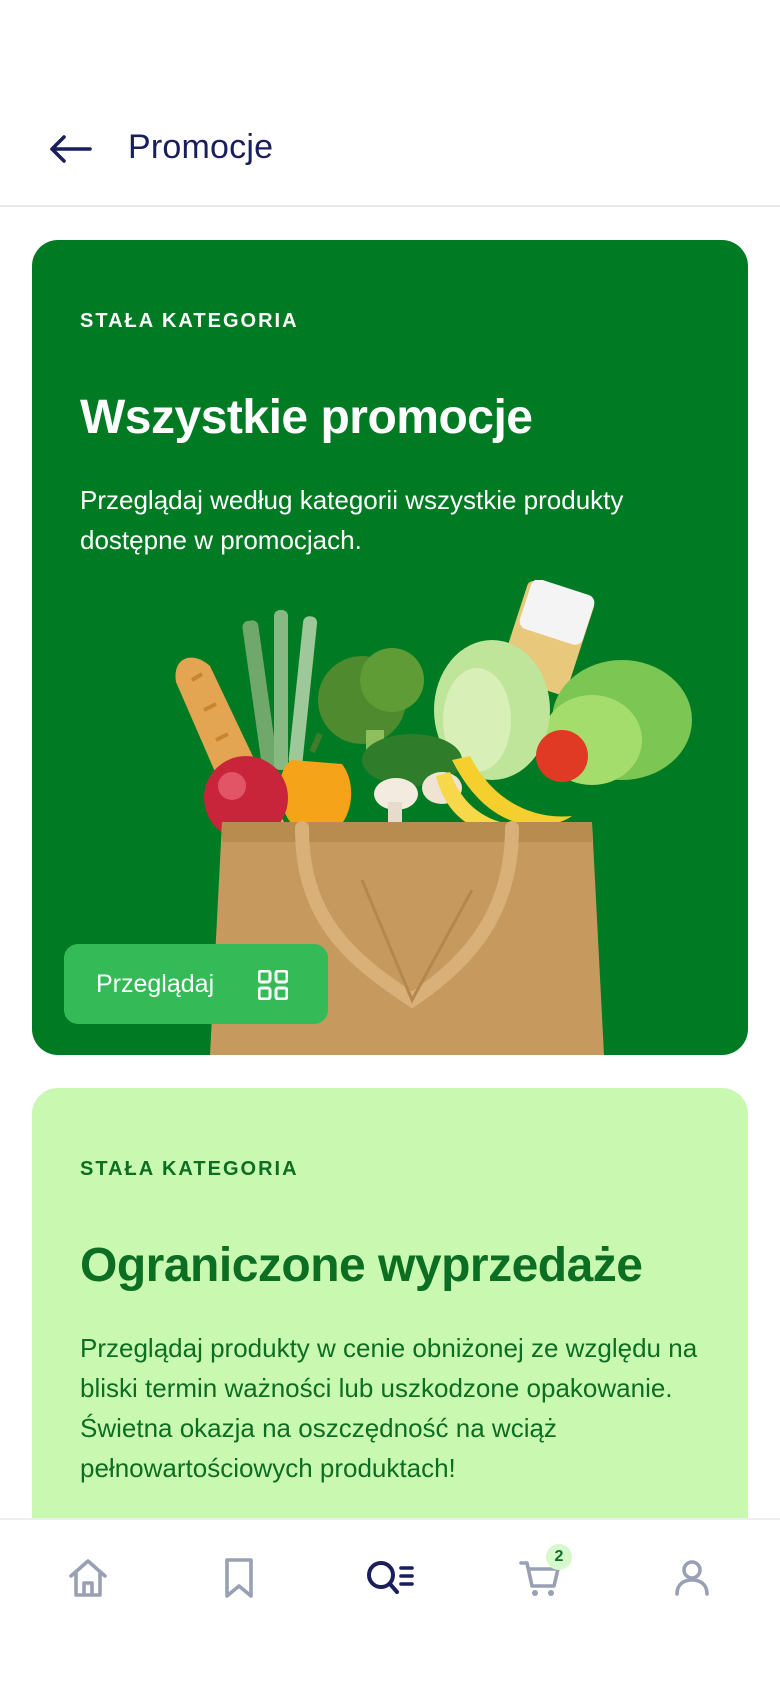 The height and width of the screenshot is (1688, 780). Describe the element at coordinates (273, 985) in the screenshot. I see `grid-icon` at that location.